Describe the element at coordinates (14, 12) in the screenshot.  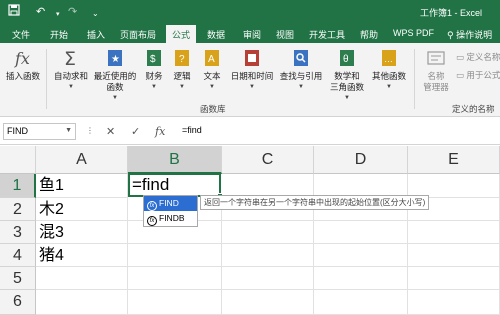
I see `save-icon` at that location.